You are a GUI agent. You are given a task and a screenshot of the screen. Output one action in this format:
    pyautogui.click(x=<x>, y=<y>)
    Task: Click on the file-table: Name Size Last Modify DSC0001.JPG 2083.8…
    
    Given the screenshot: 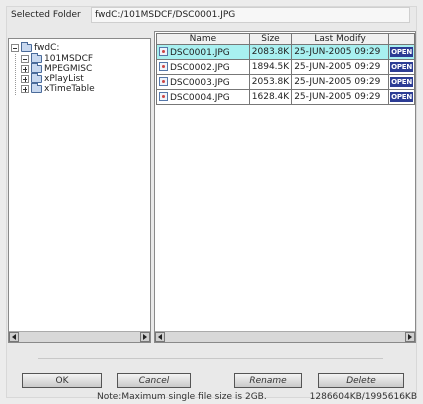 What is the action you would take?
    pyautogui.click(x=285, y=69)
    